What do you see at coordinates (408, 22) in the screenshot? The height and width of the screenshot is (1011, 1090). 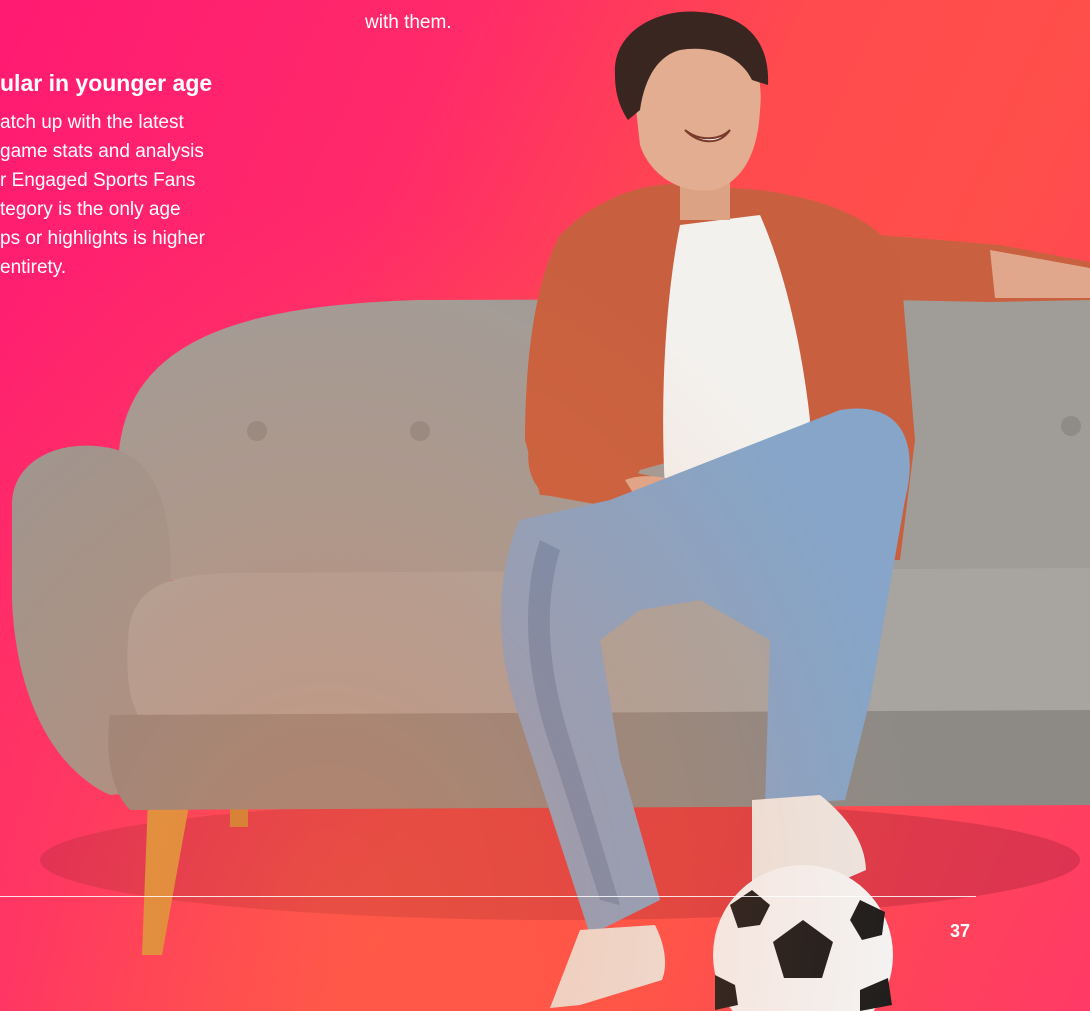 I see `intro-text: with them.` at bounding box center [408, 22].